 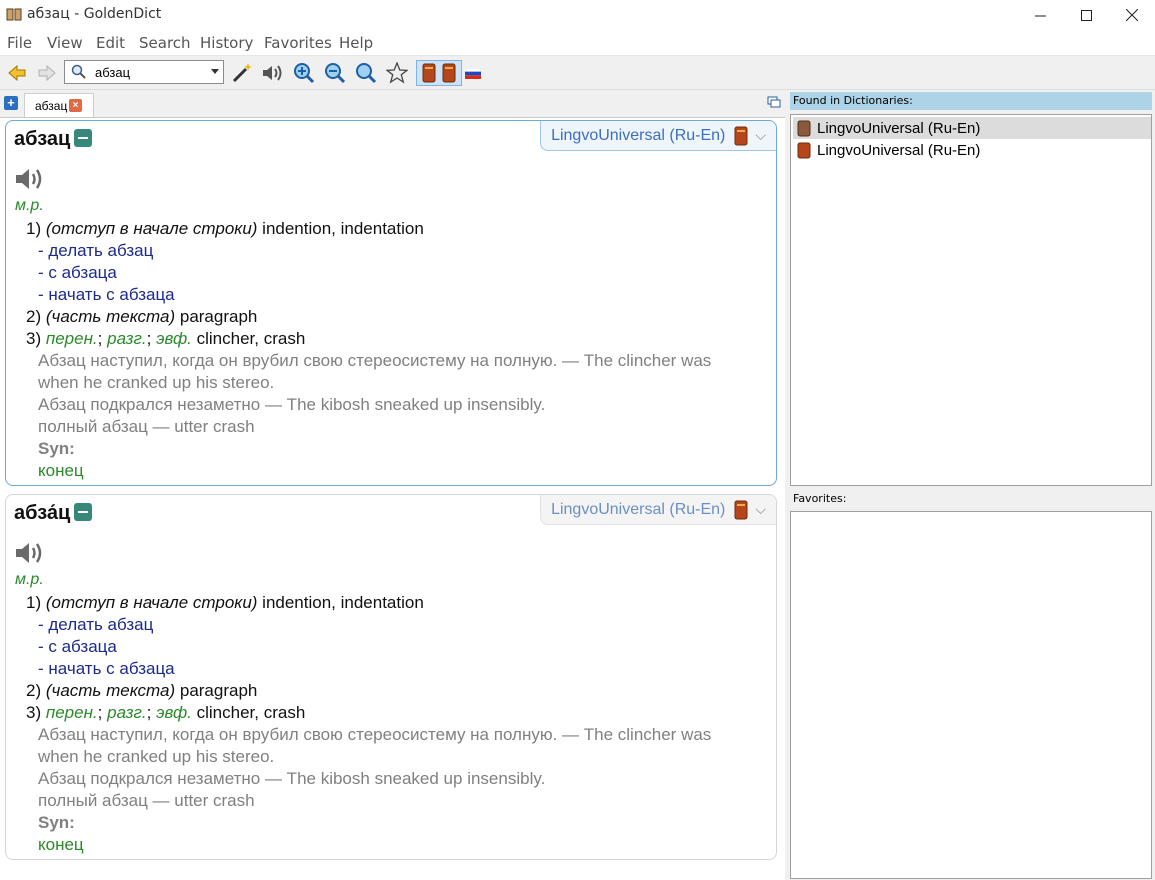 What do you see at coordinates (1040, 15) in the screenshot?
I see `minimize-icon` at bounding box center [1040, 15].